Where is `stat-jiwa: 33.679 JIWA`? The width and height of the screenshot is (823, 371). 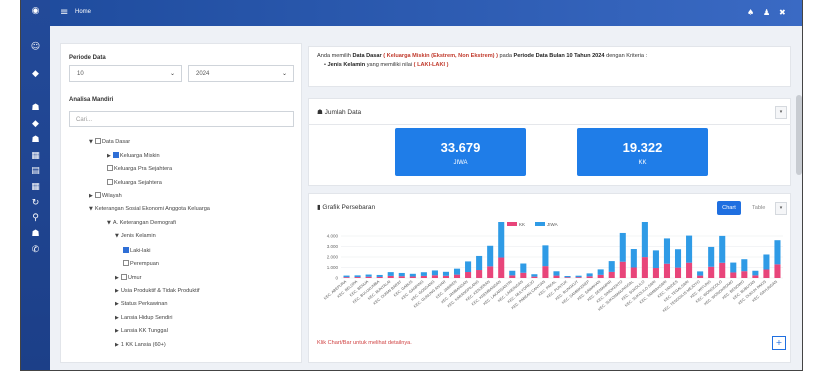
stat-jiwa: 33.679 JIWA is located at coordinates (460, 152).